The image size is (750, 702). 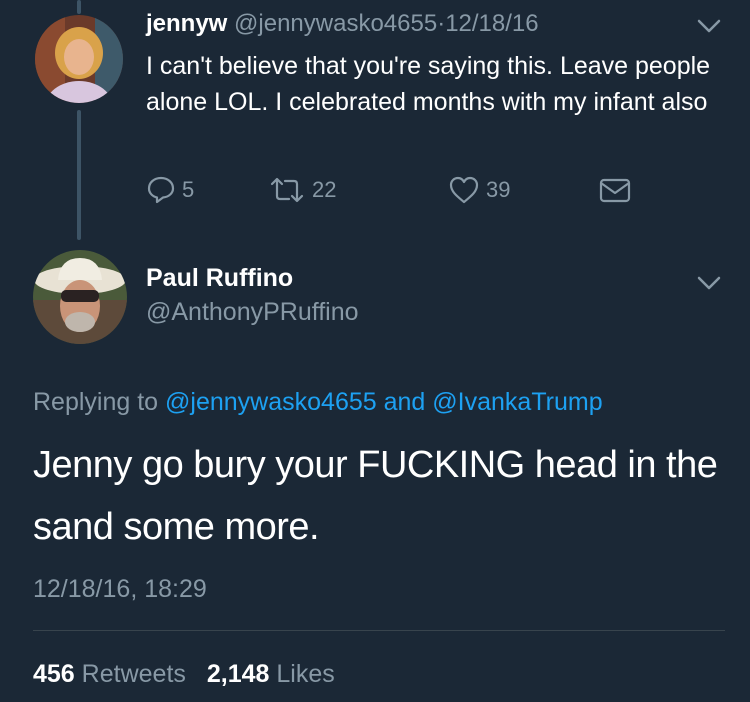 What do you see at coordinates (405, 402) in the screenshot?
I see `replying-and: and` at bounding box center [405, 402].